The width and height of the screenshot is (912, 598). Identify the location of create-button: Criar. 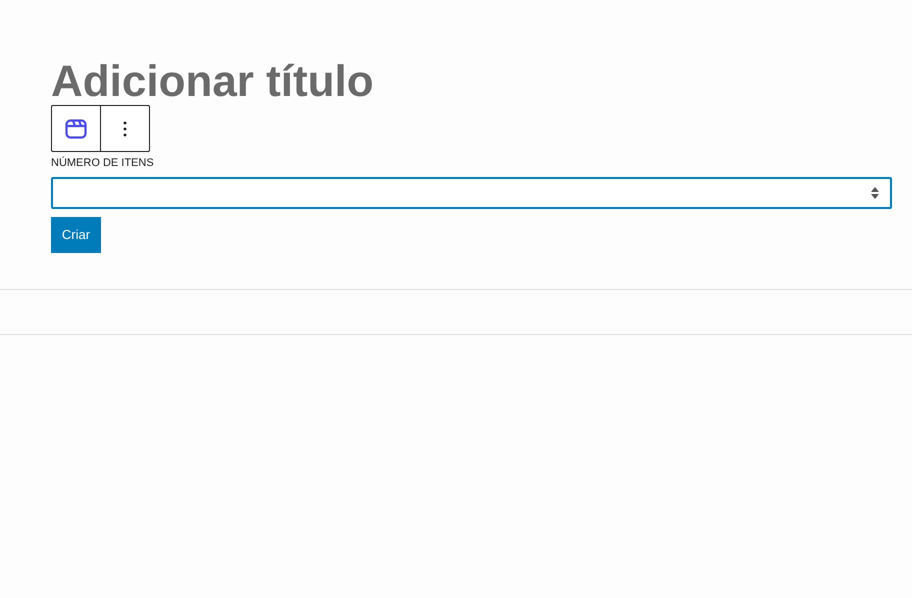
(76, 235).